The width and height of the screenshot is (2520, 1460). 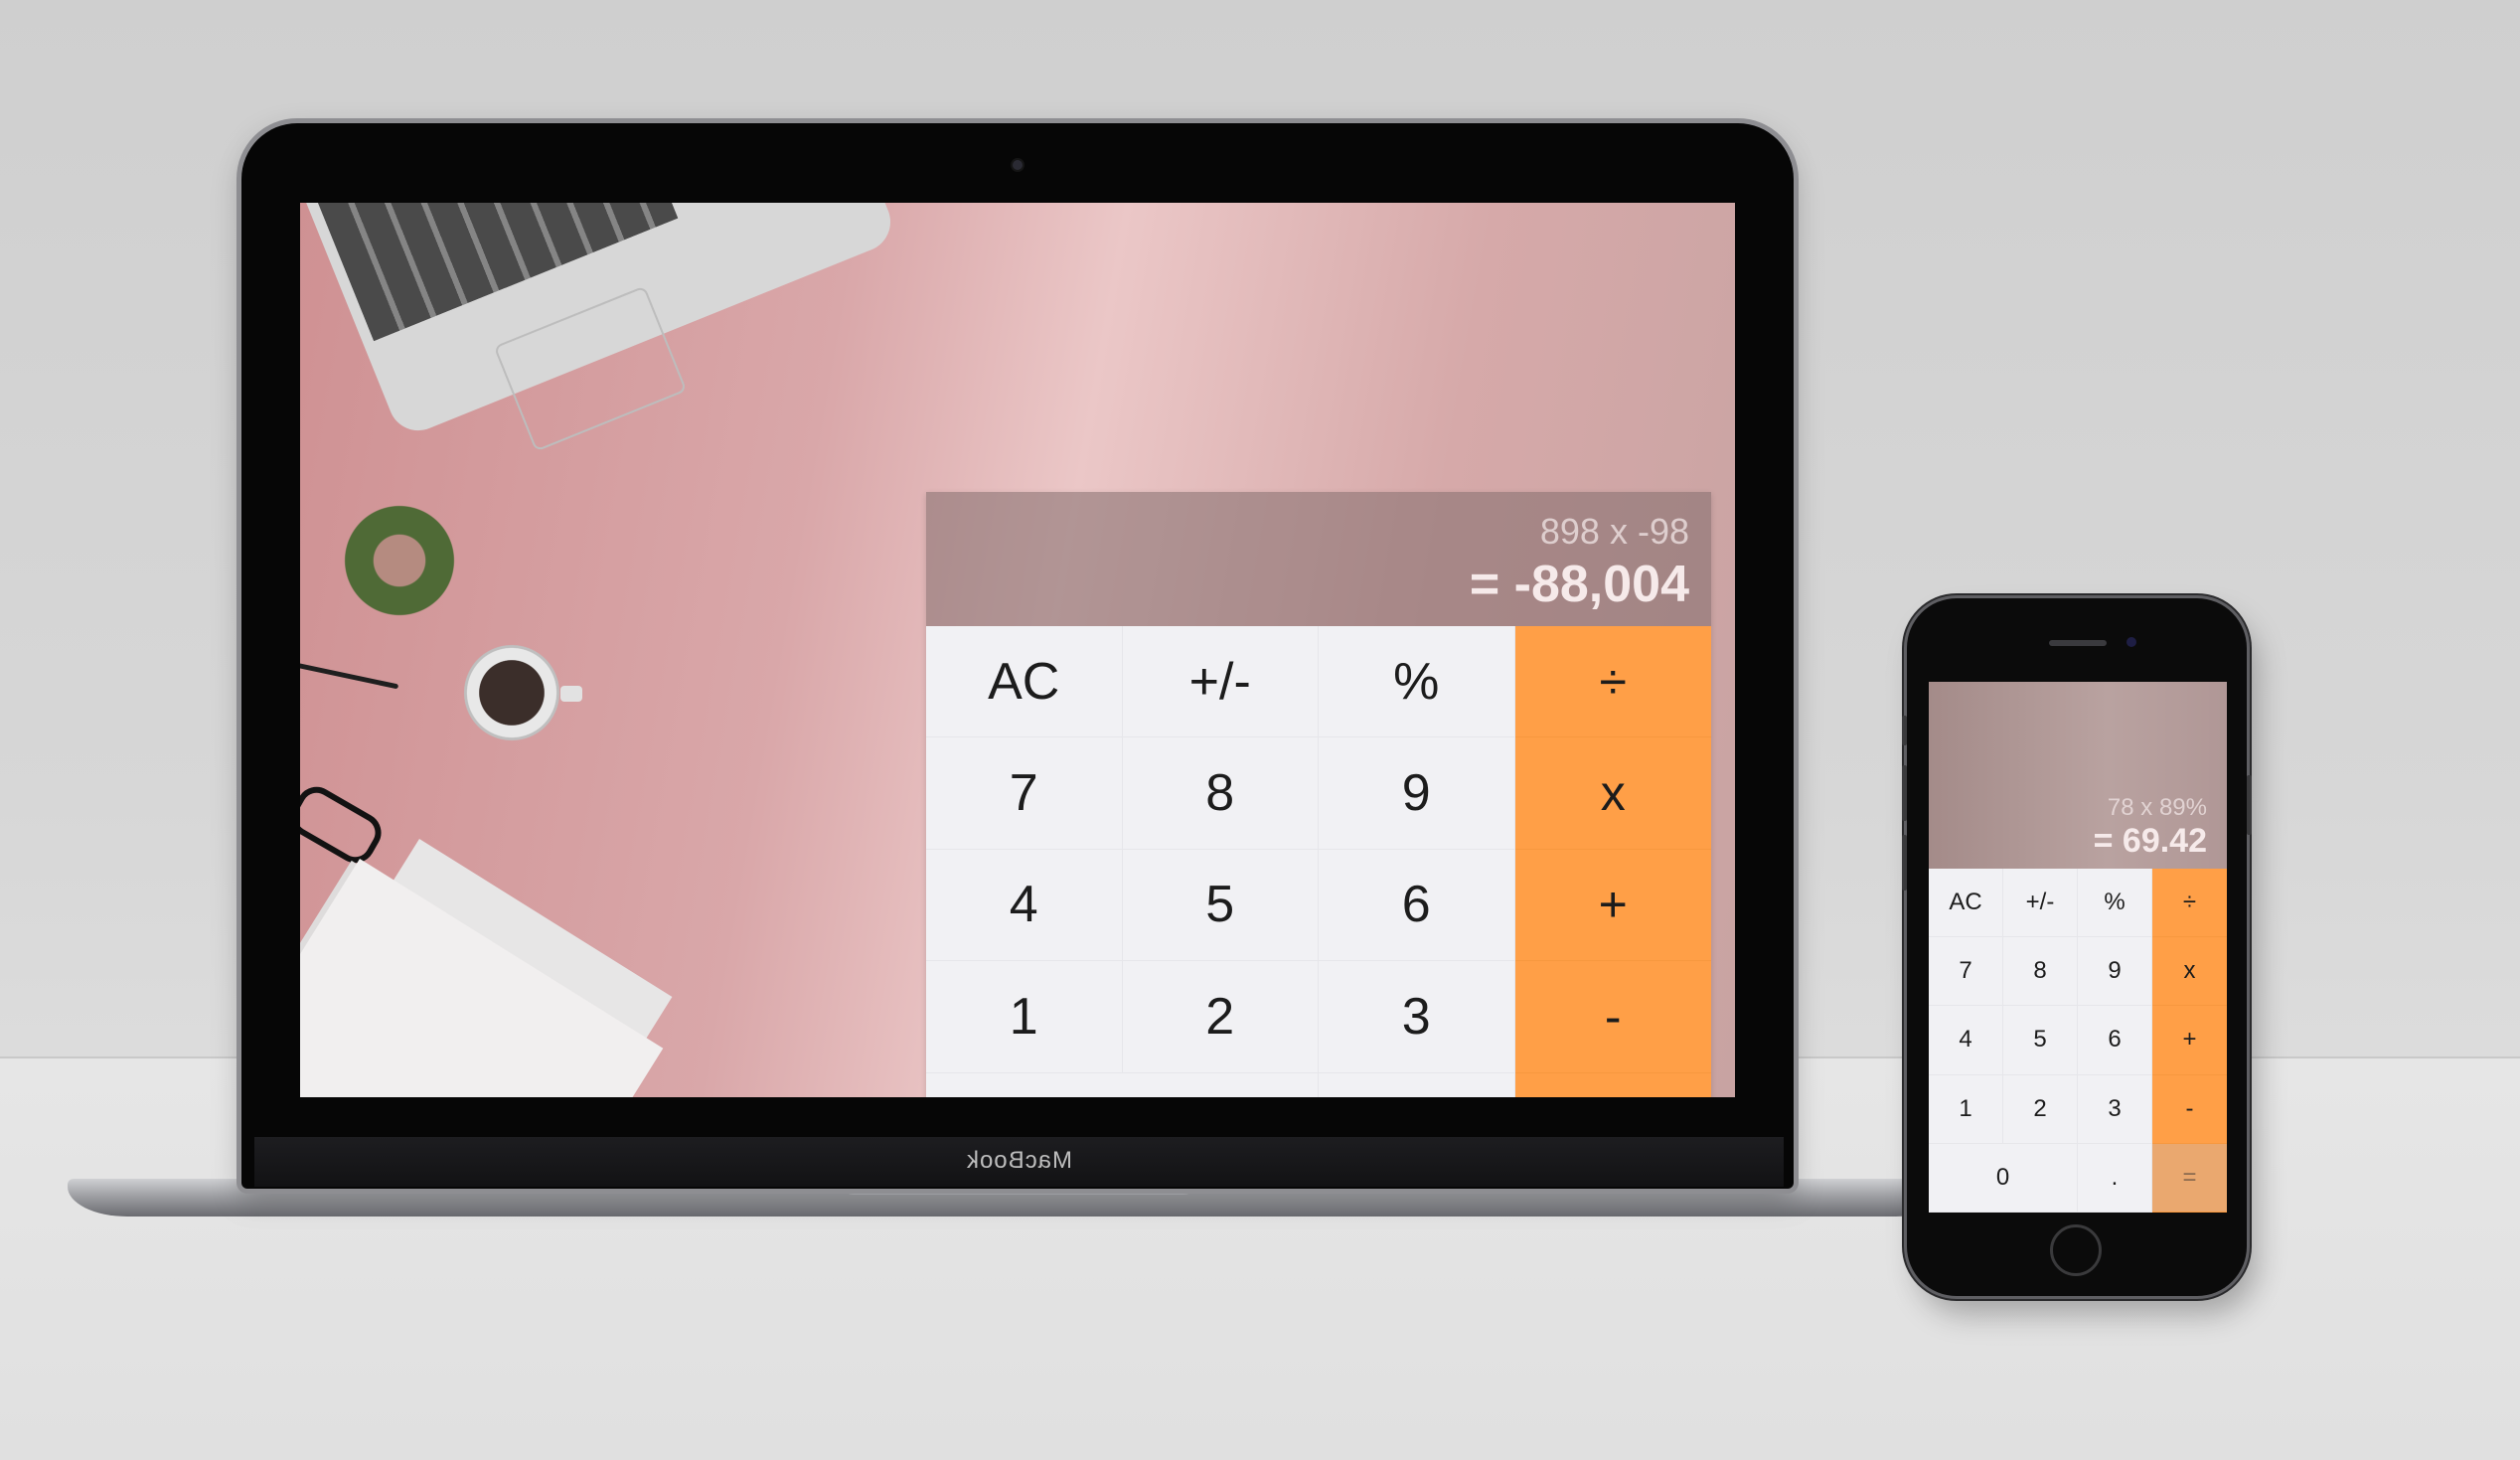 What do you see at coordinates (1904, 730) in the screenshot?
I see `phone-mute-switch` at bounding box center [1904, 730].